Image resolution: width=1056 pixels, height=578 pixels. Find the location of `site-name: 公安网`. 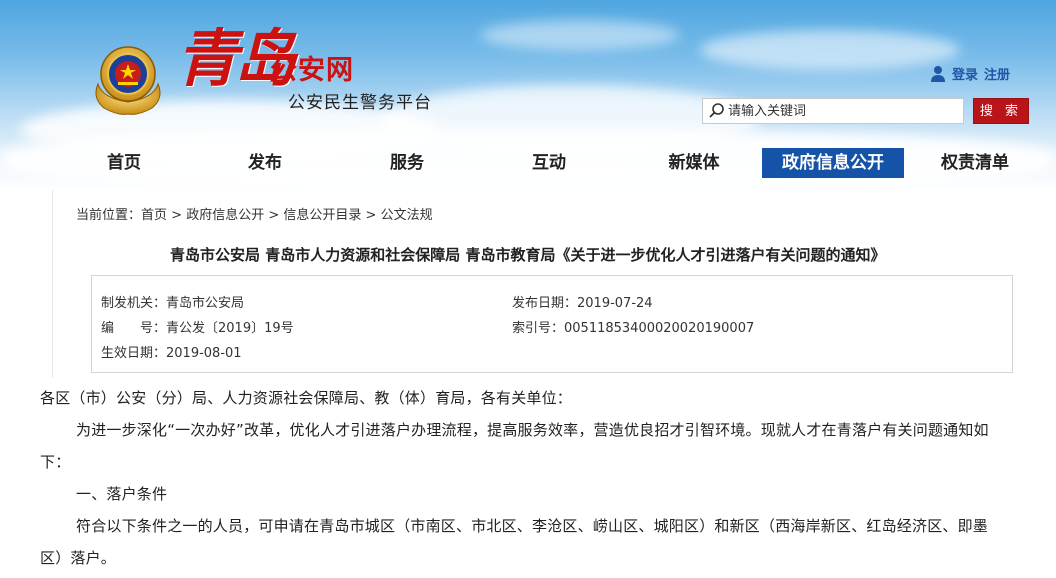

site-name: 公安网 is located at coordinates (312, 70).